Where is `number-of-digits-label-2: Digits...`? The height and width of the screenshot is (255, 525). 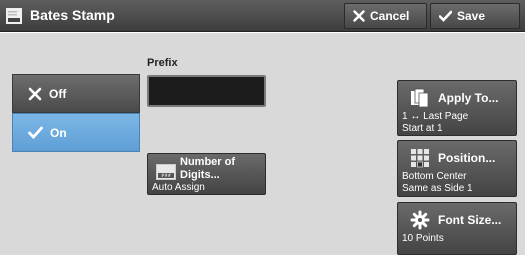
number-of-digits-label-2: Digits... is located at coordinates (200, 175).